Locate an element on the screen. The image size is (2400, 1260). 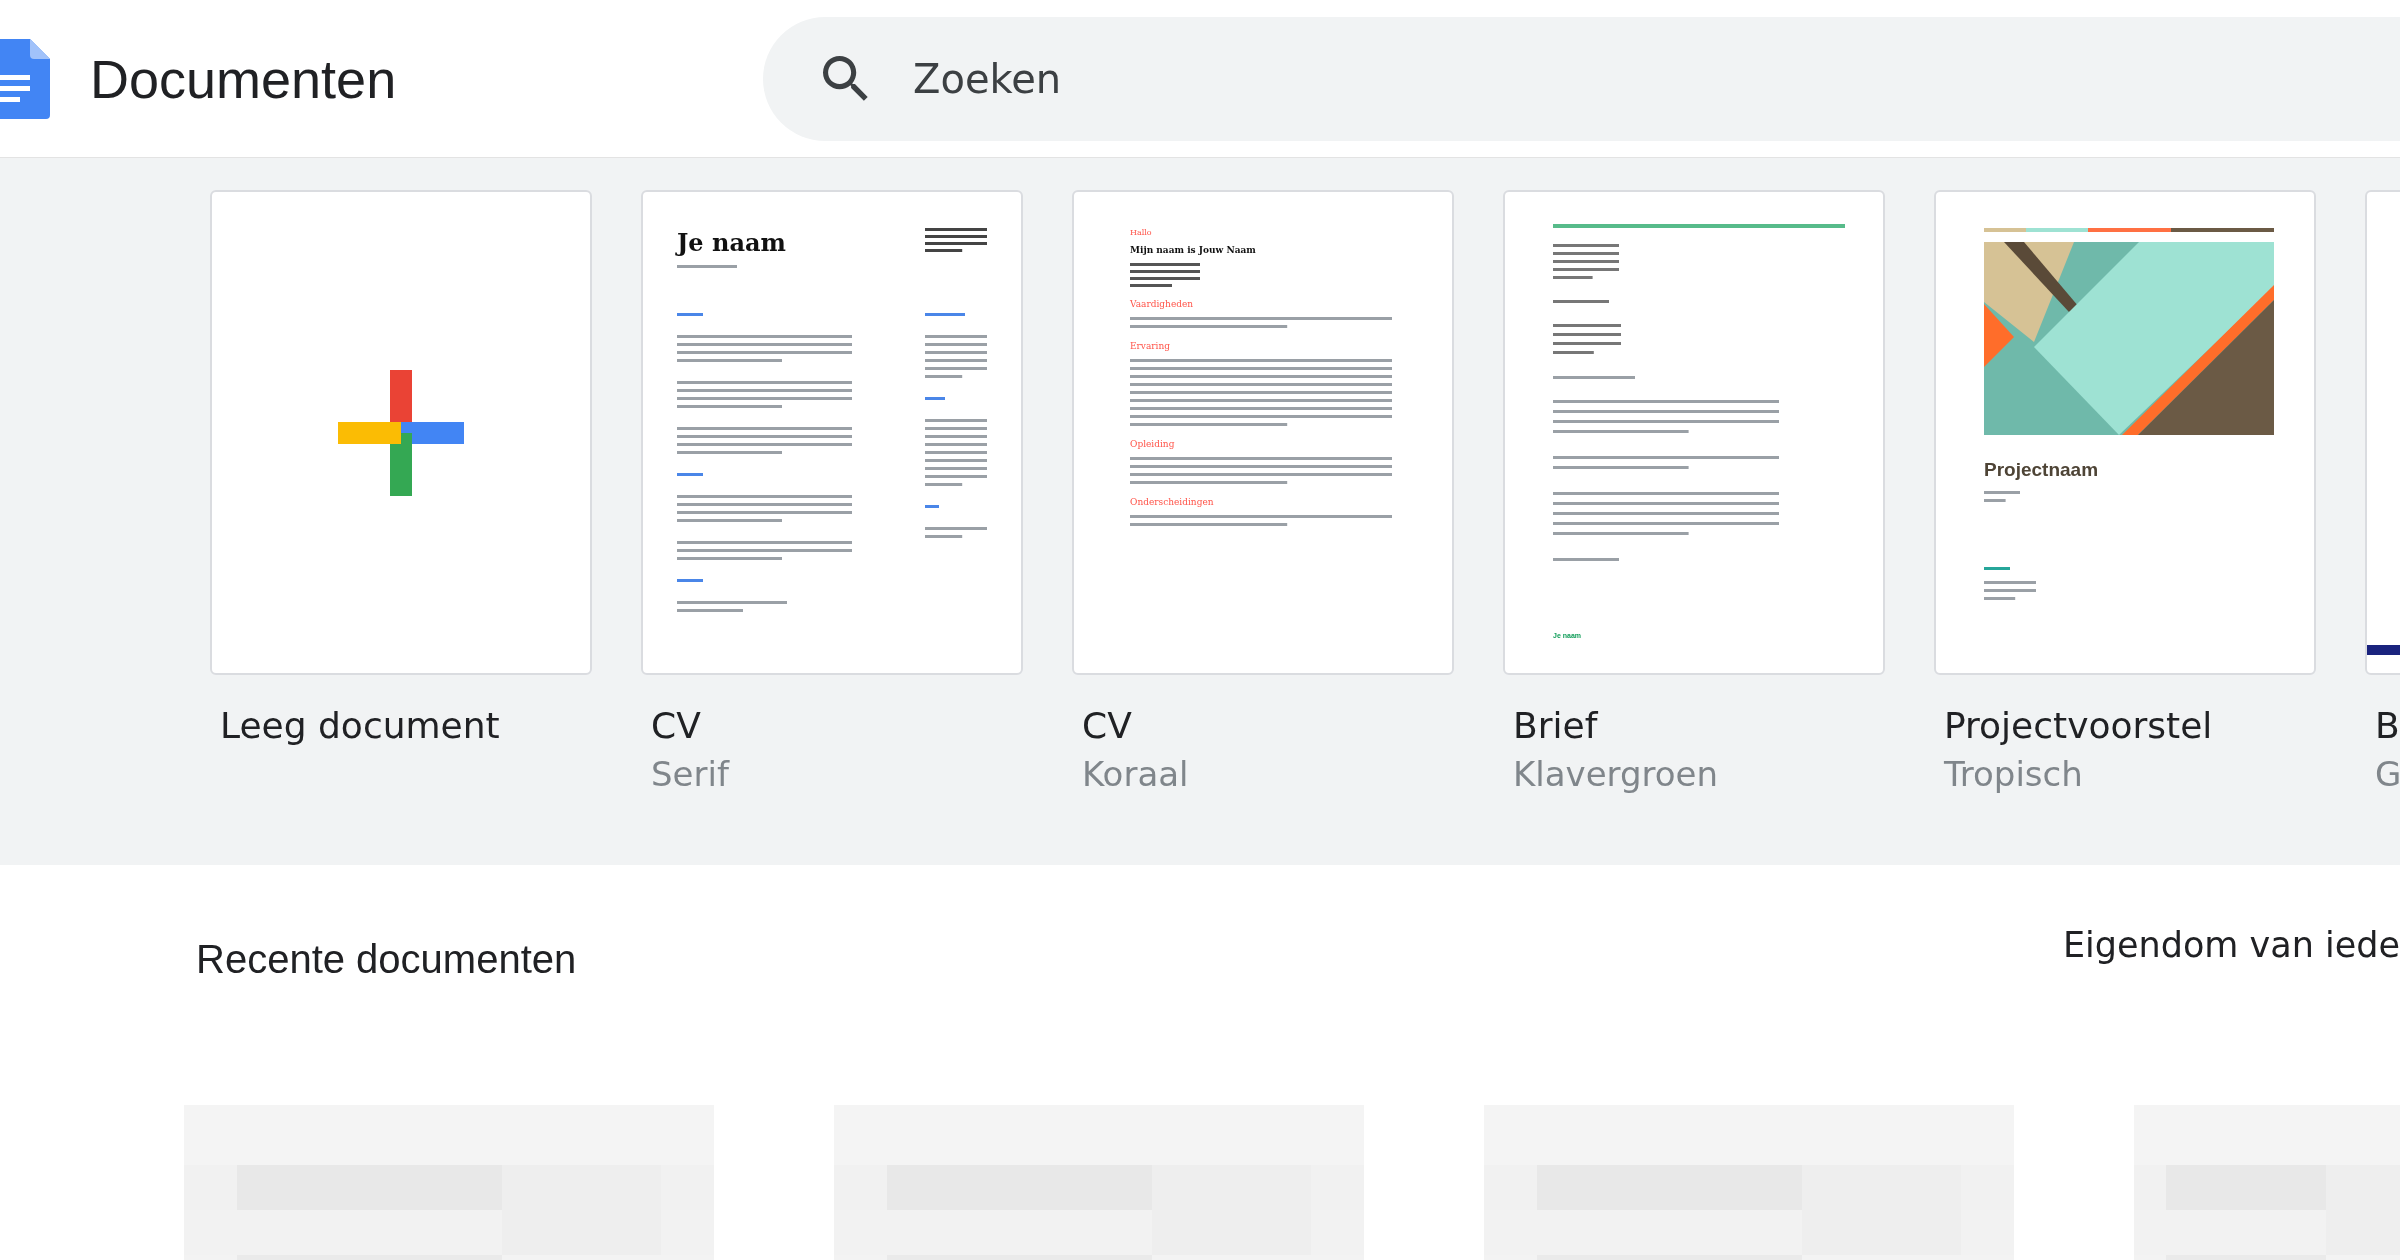
section-heading: Ervaring is located at coordinates (1151, 346).